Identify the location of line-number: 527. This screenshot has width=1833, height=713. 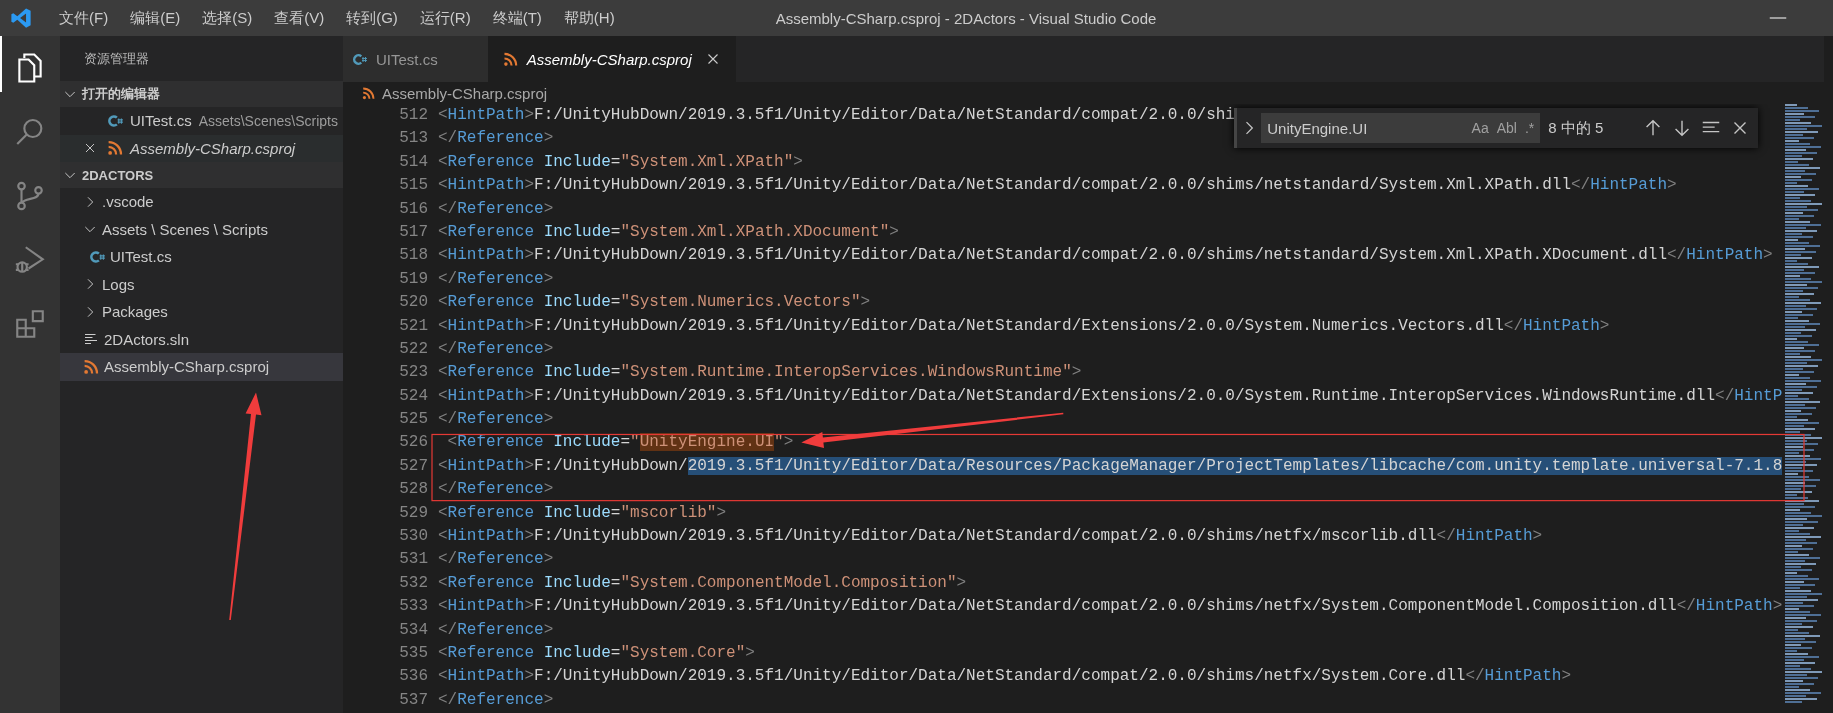
(413, 466).